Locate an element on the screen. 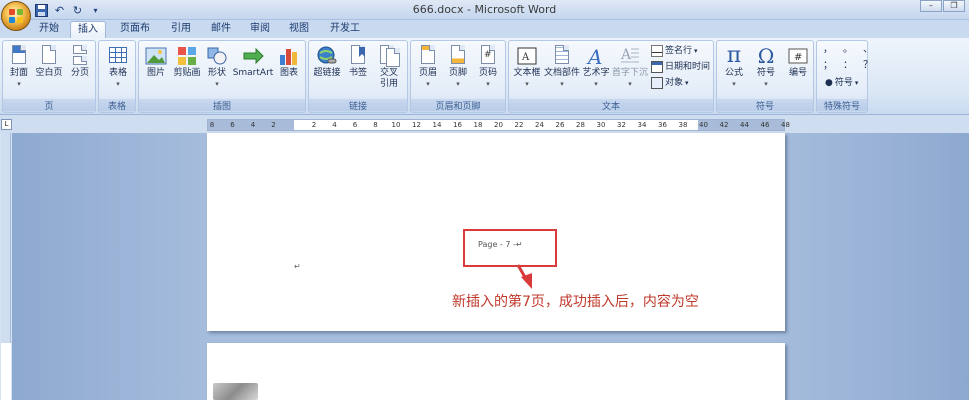 The height and width of the screenshot is (400, 969). drop-cap-icon: A is located at coordinates (630, 56).